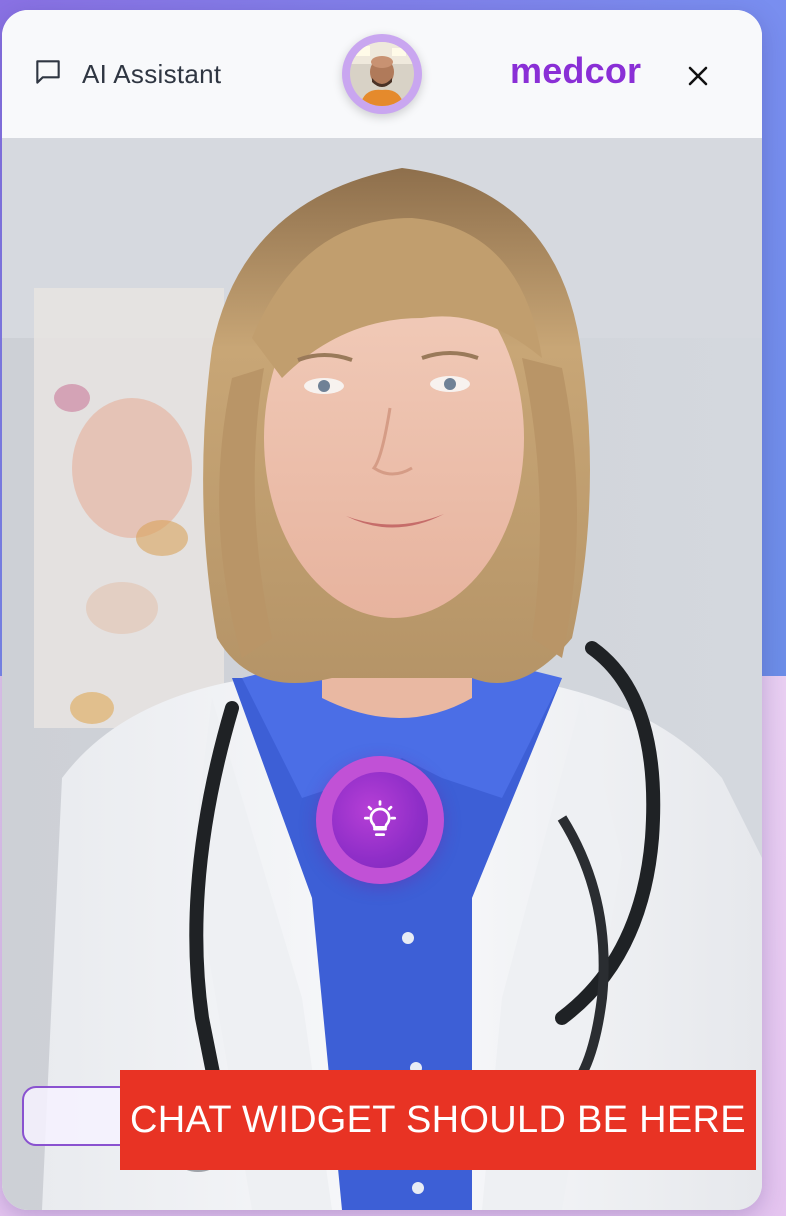 Image resolution: width=786 pixels, height=1216 pixels. What do you see at coordinates (438, 1120) in the screenshot?
I see `chat-widget-placeholder-banner: CHAT WIDGET SHOULD BE HERE` at bounding box center [438, 1120].